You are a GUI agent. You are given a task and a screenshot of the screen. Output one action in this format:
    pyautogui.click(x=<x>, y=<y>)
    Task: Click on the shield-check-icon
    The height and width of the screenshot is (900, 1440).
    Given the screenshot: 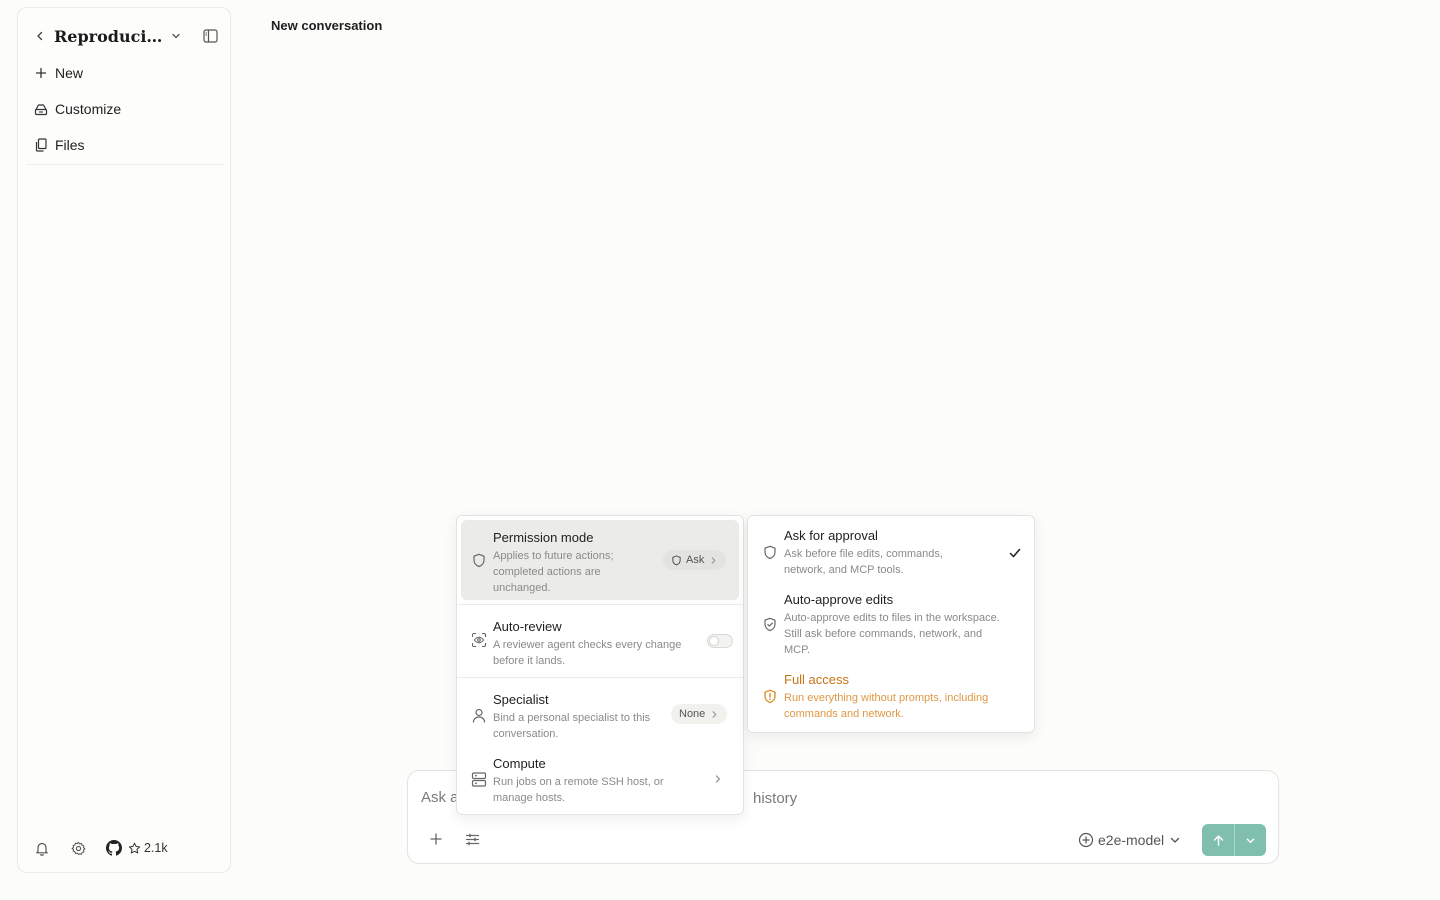 What is the action you would take?
    pyautogui.click(x=770, y=624)
    